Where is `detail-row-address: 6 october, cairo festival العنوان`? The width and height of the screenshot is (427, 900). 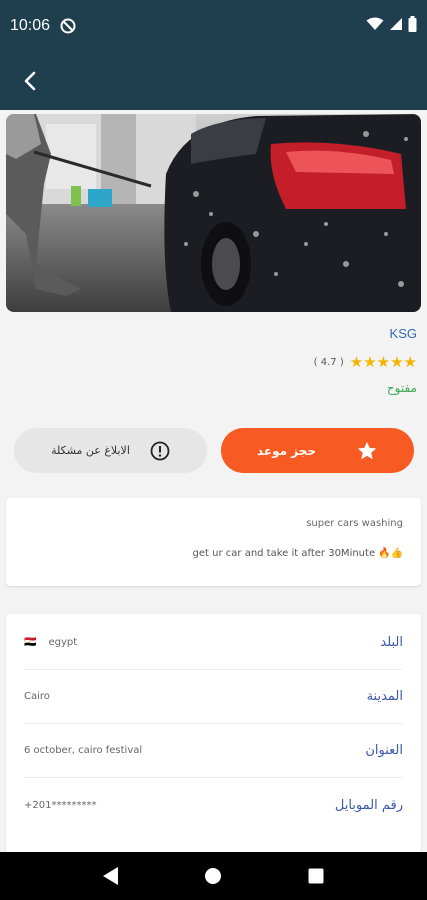 detail-row-address: 6 october, cairo festival العنوان is located at coordinates (213, 751).